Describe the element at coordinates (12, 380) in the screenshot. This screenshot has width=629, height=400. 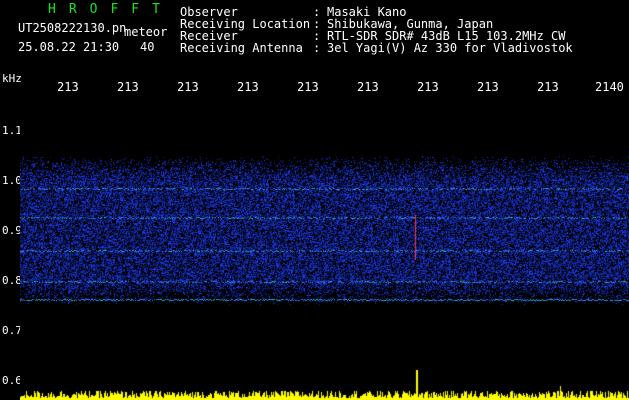
I see `y-tick-label: 0.6` at that location.